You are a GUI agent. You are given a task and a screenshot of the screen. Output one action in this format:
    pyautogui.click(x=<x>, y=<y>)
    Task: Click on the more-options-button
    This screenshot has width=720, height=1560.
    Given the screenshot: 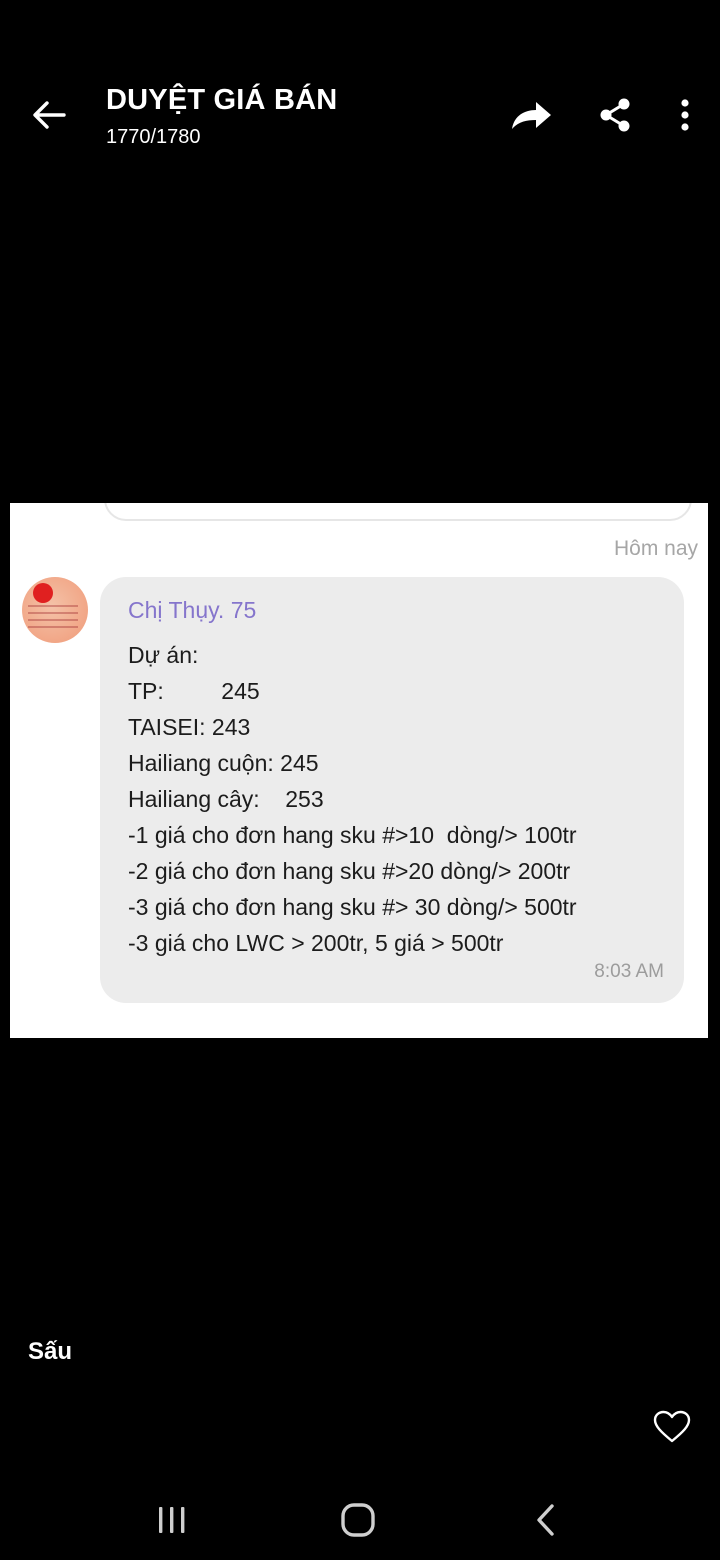 What is the action you would take?
    pyautogui.click(x=685, y=115)
    